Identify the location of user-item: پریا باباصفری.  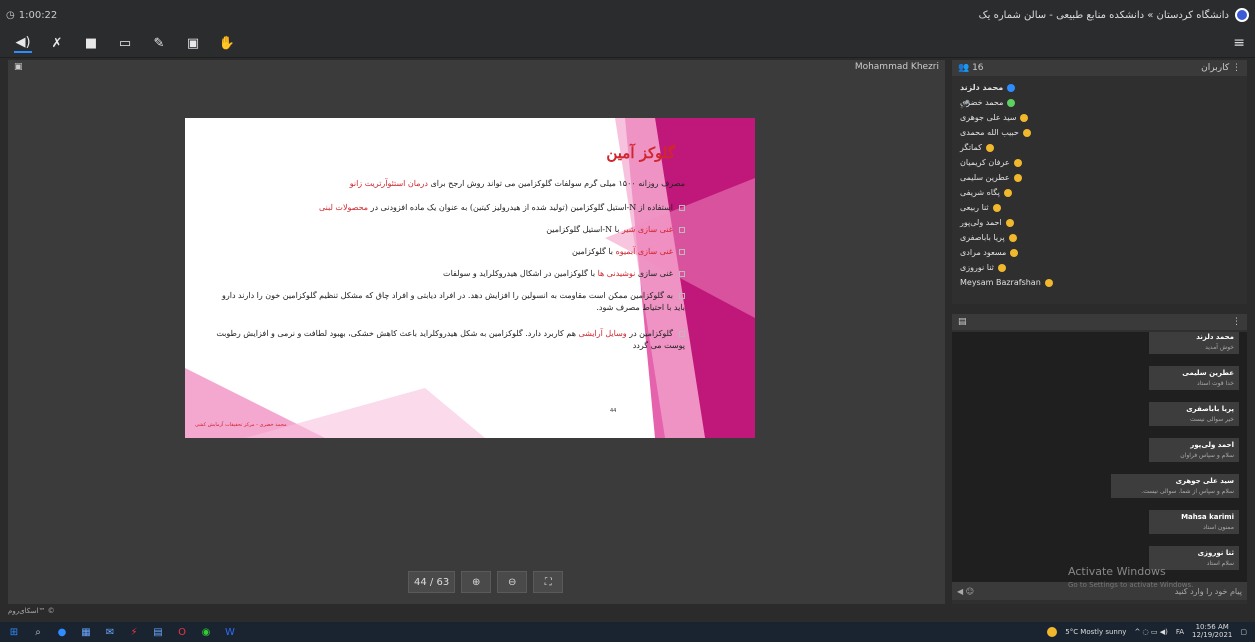
(1099, 237).